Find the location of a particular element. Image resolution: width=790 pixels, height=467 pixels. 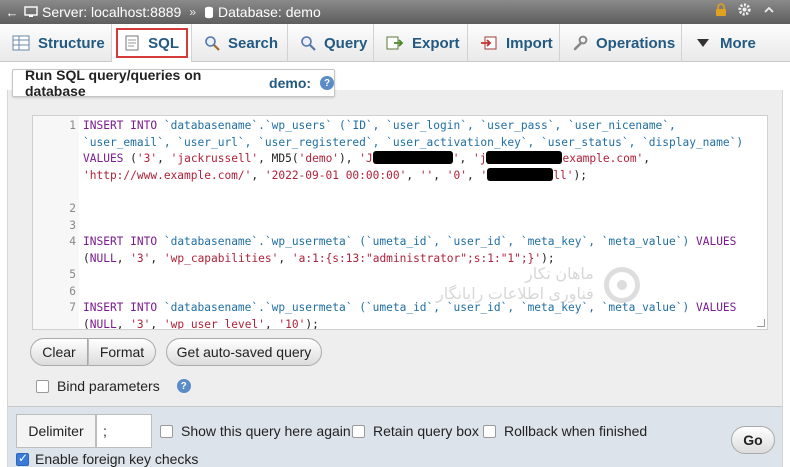

foreign-key-checks-checkbox is located at coordinates (22, 458).